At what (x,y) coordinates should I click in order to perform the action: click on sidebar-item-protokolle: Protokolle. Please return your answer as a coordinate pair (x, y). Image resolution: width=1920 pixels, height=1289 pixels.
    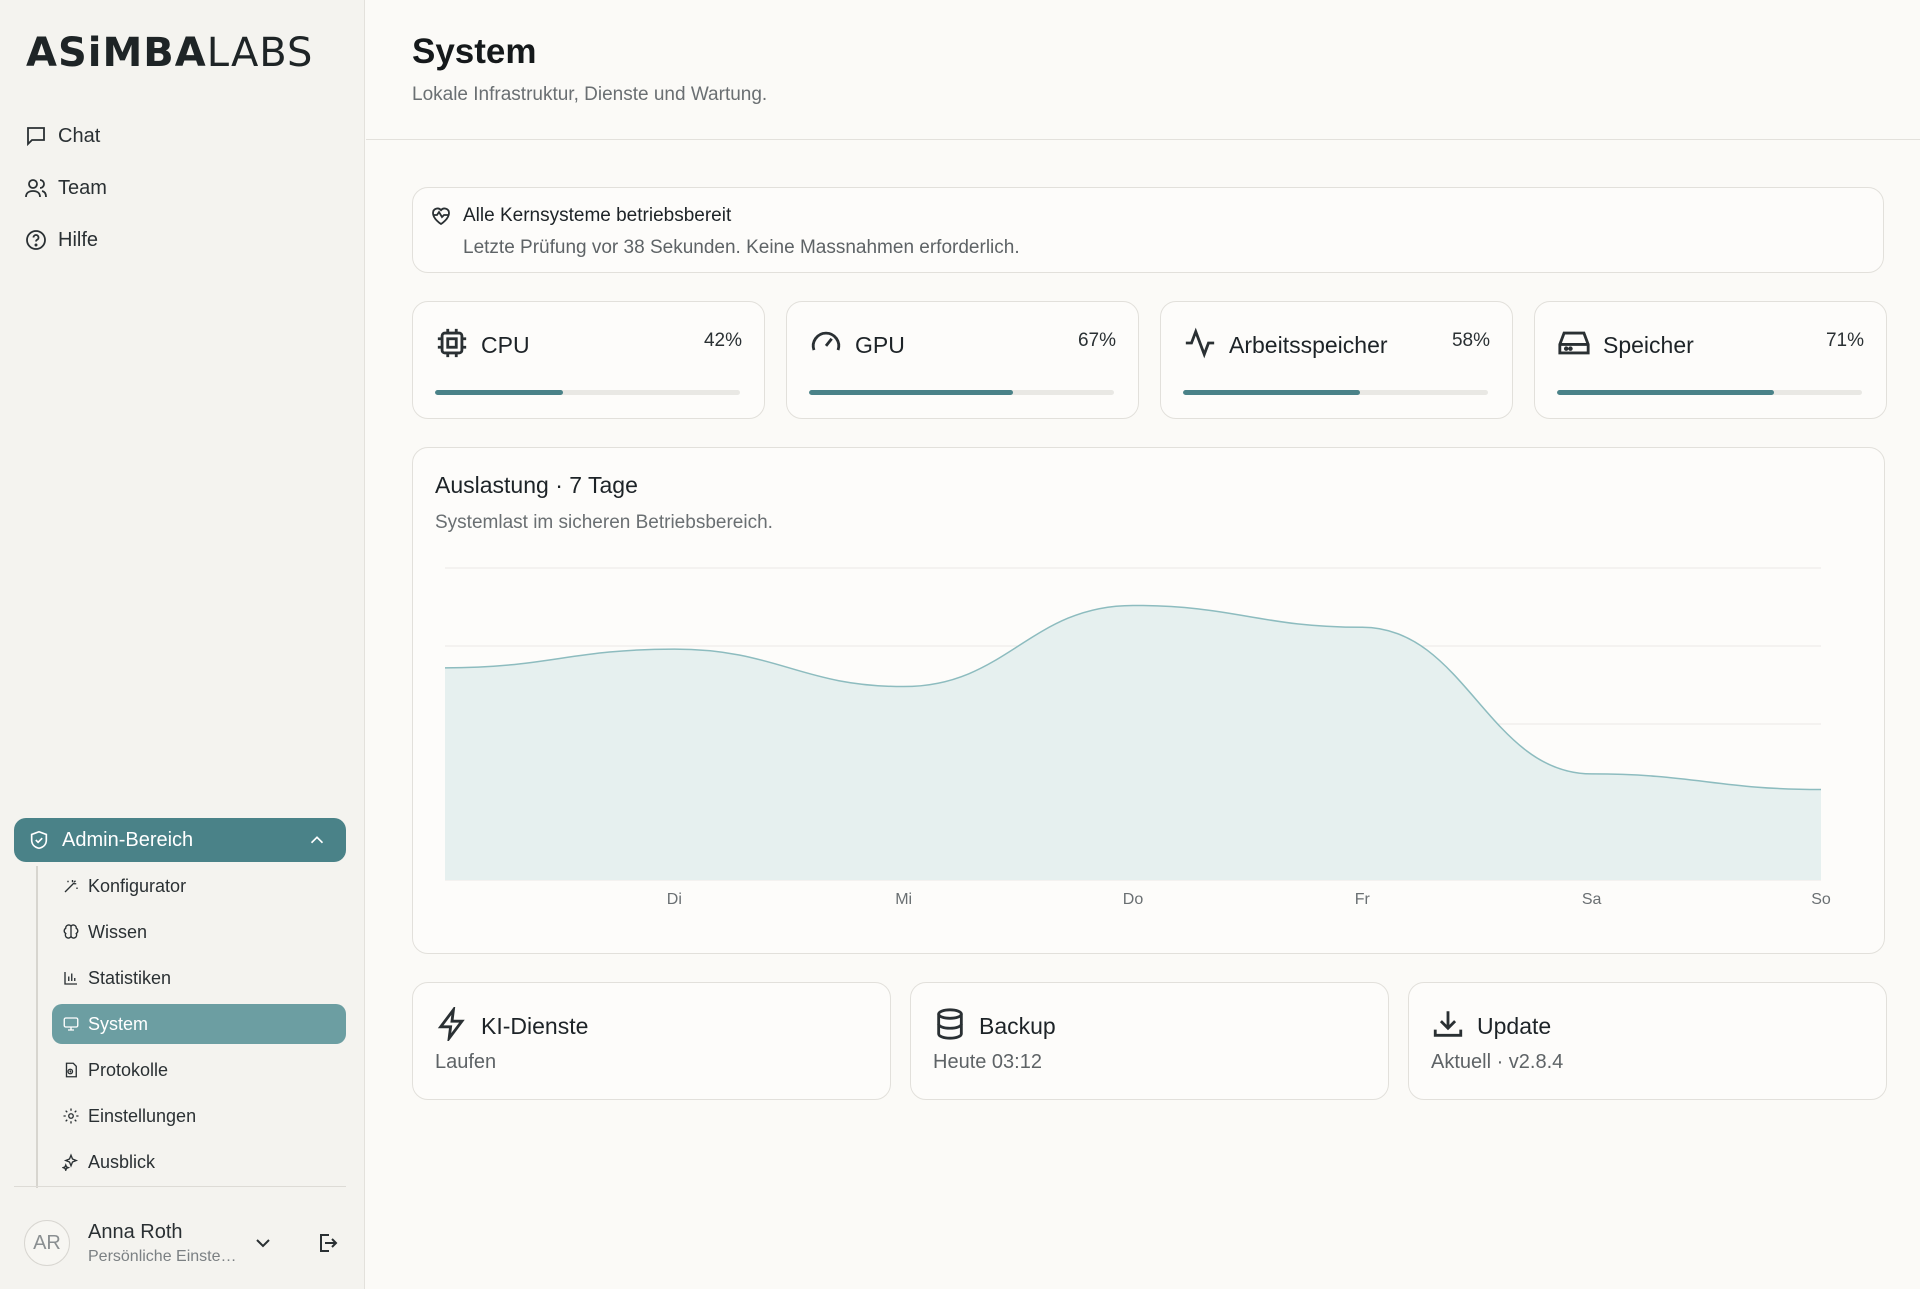
    Looking at the image, I should click on (199, 1070).